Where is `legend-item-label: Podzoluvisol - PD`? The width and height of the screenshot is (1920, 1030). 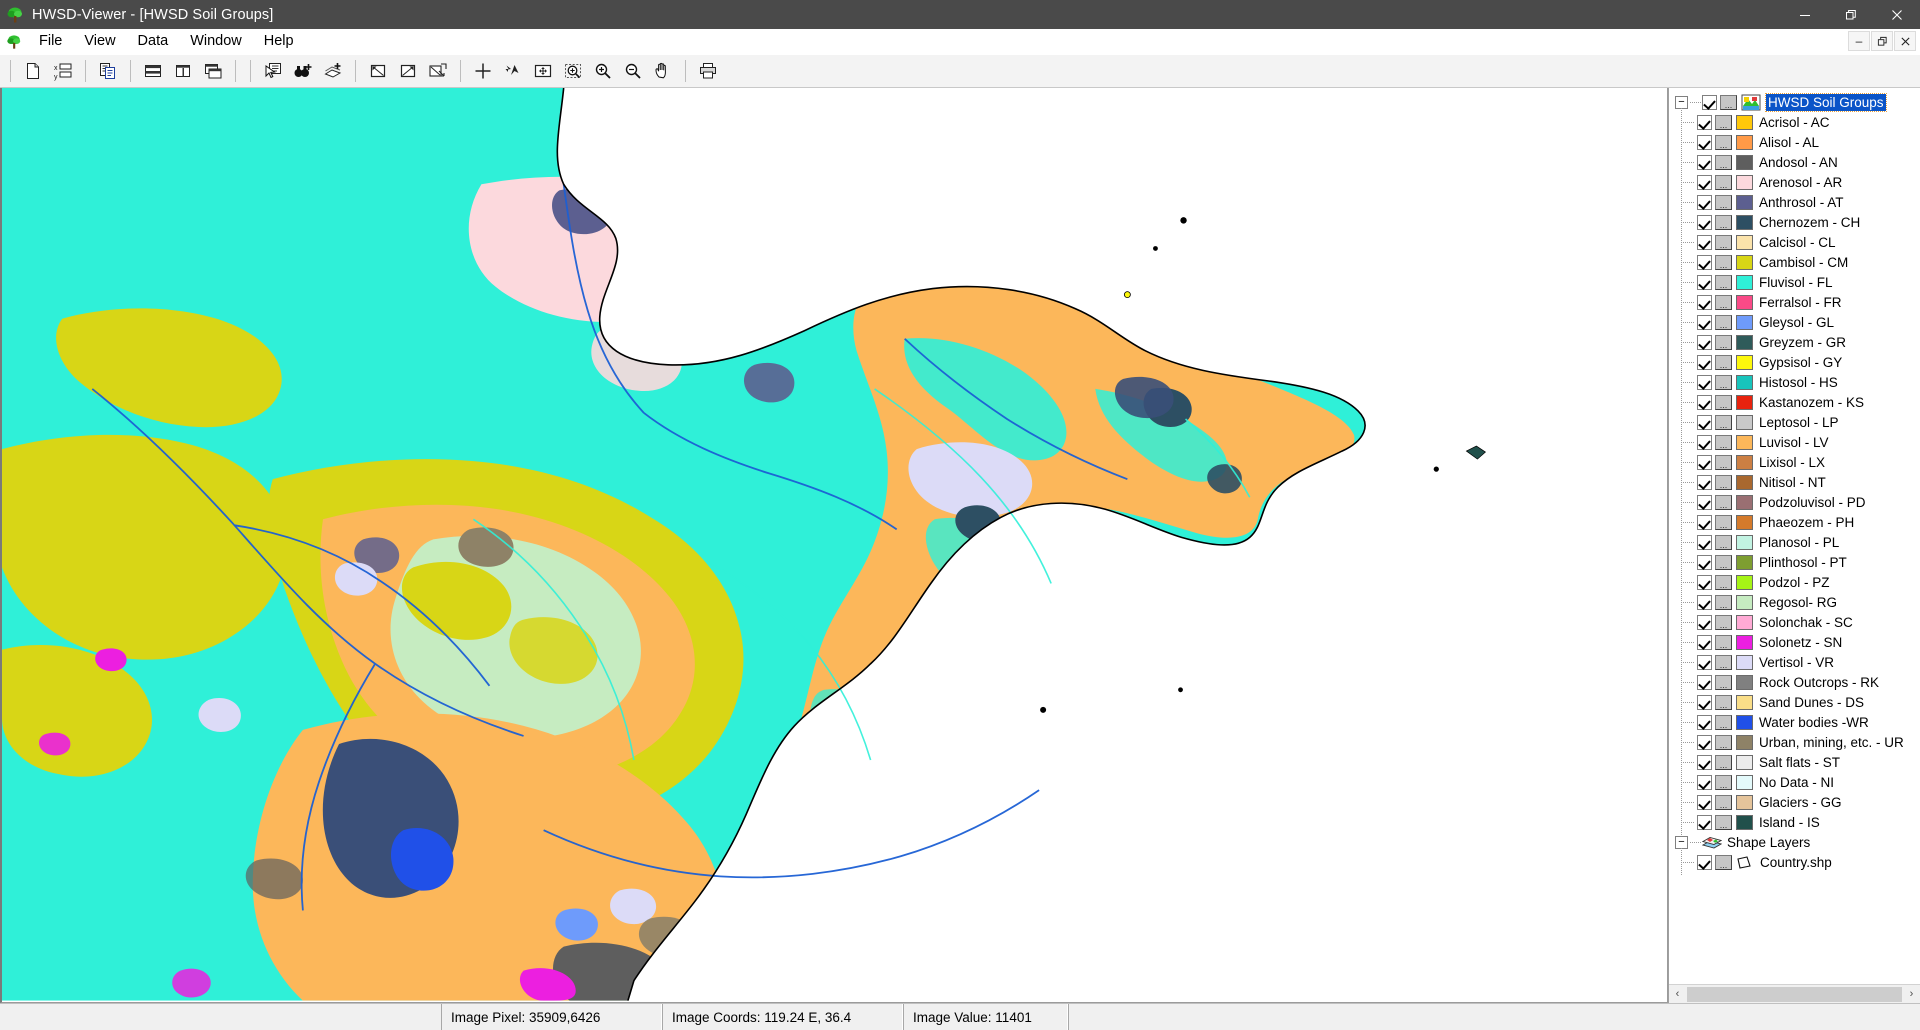 legend-item-label: Podzoluvisol - PD is located at coordinates (1812, 502).